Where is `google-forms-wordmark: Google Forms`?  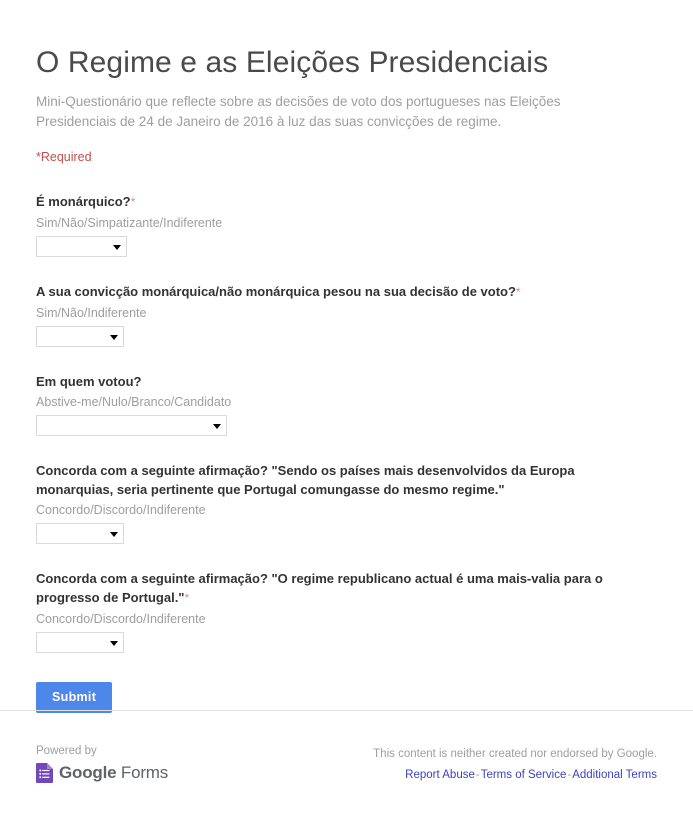 google-forms-wordmark: Google Forms is located at coordinates (113, 773).